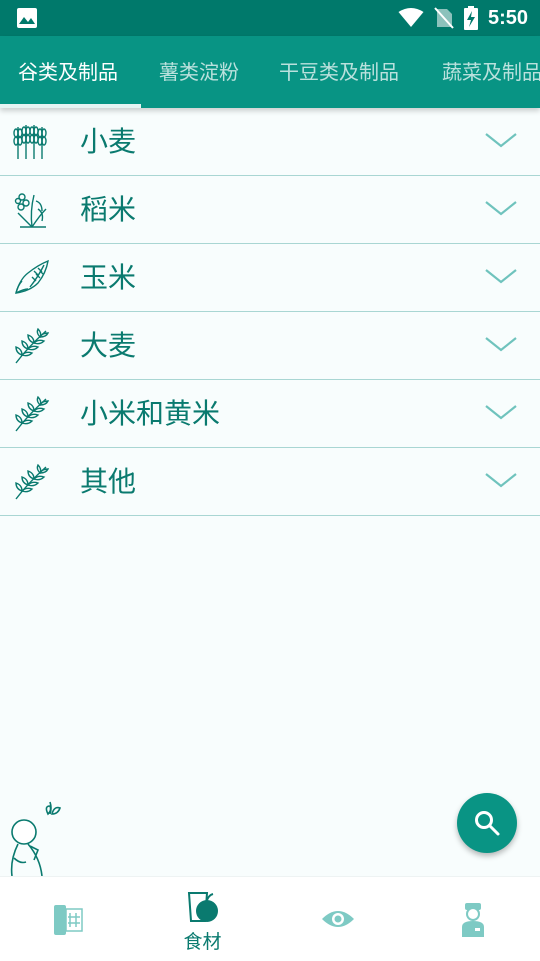  Describe the element at coordinates (270, 482) in the screenshot. I see `list-item: 其他` at that location.